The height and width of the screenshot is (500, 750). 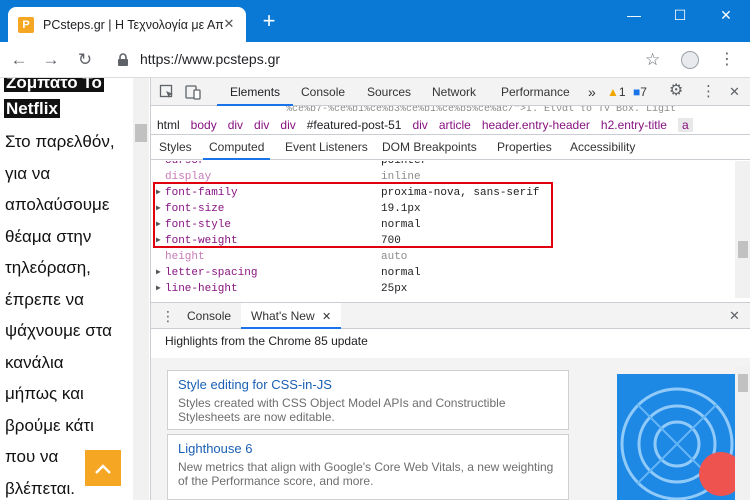 What do you see at coordinates (48, 267) in the screenshot?
I see `body-line: τηλεόραση,` at bounding box center [48, 267].